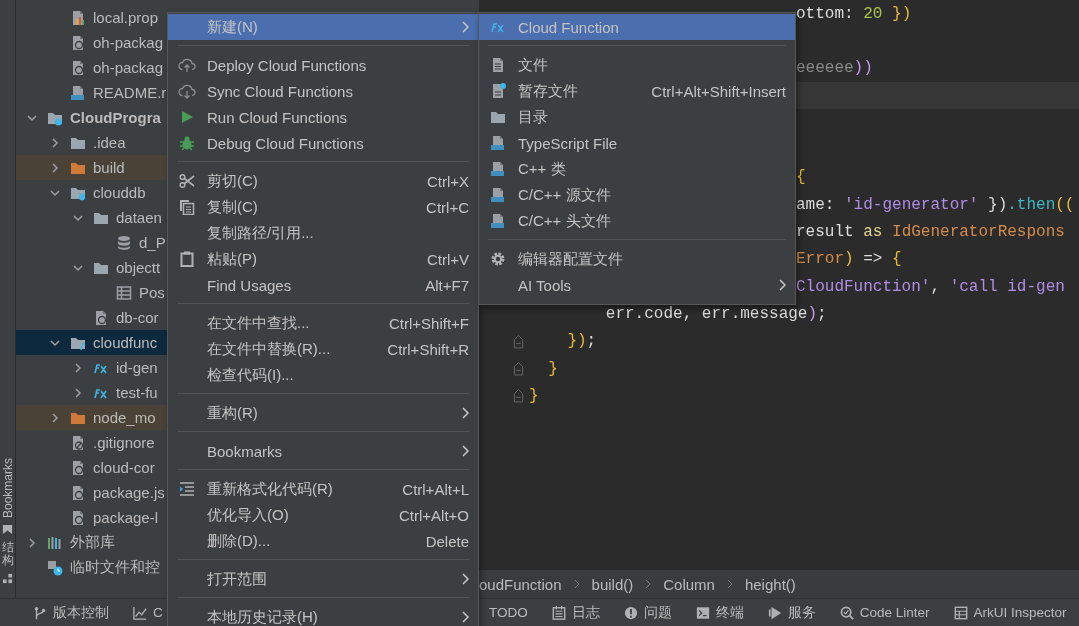 This screenshot has height=626, width=1079. Describe the element at coordinates (816, 204) in the screenshot. I see `code-text: ame:` at that location.